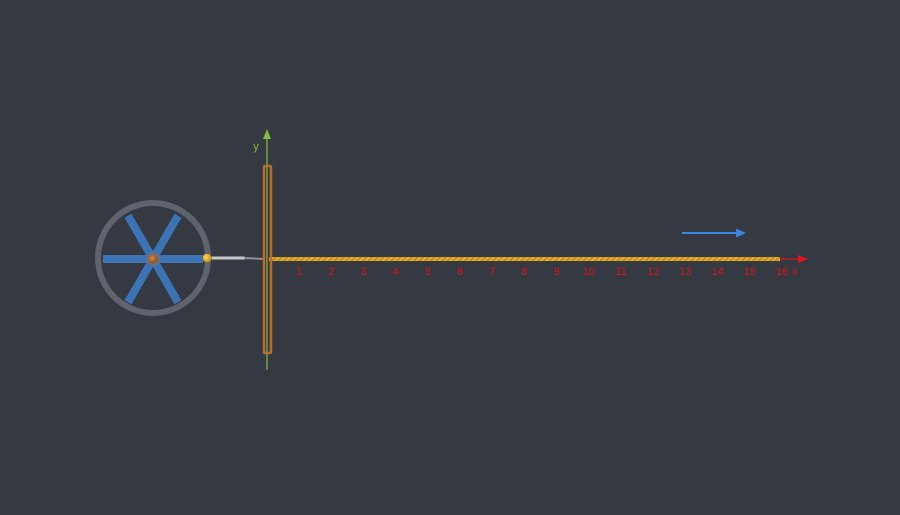 This screenshot has width=900, height=515. What do you see at coordinates (750, 272) in the screenshot?
I see `x-tick-label: 15` at bounding box center [750, 272].